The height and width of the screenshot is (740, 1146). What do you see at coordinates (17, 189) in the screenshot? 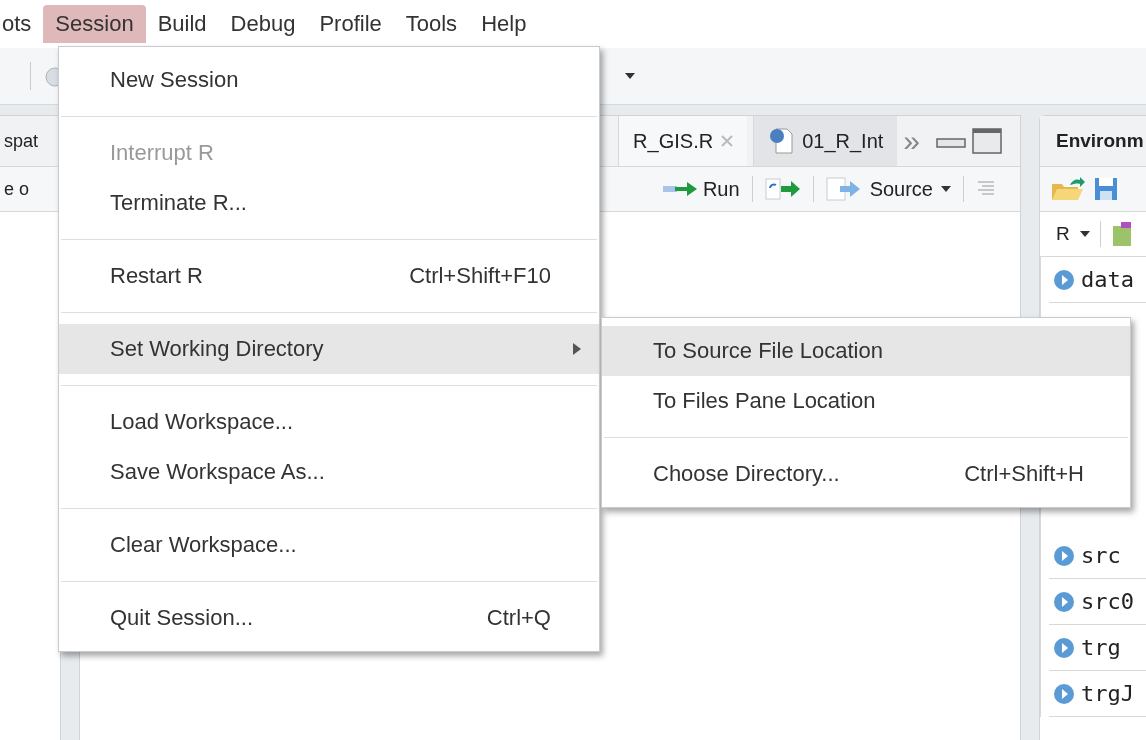
I see `toolbar-label: e o` at bounding box center [17, 189].